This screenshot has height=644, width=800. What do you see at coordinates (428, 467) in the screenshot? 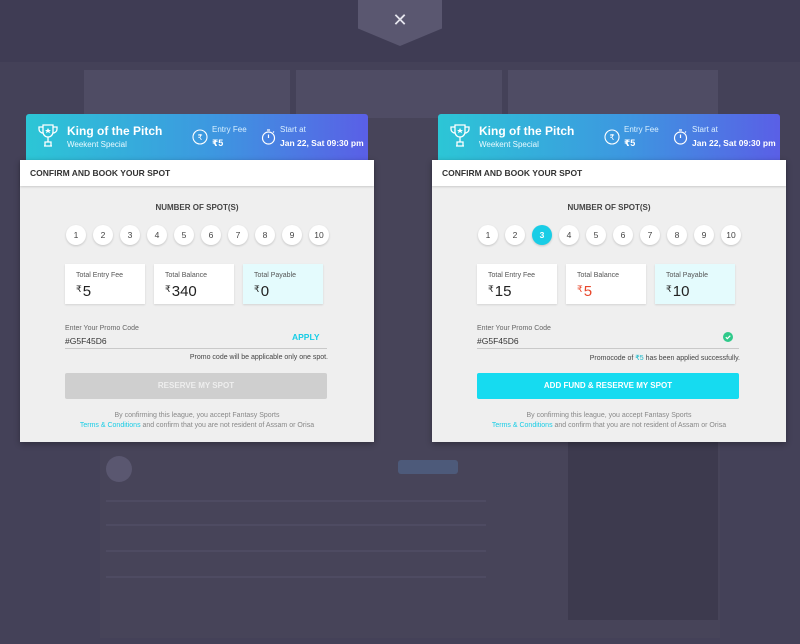
I see `background-pill` at bounding box center [428, 467].